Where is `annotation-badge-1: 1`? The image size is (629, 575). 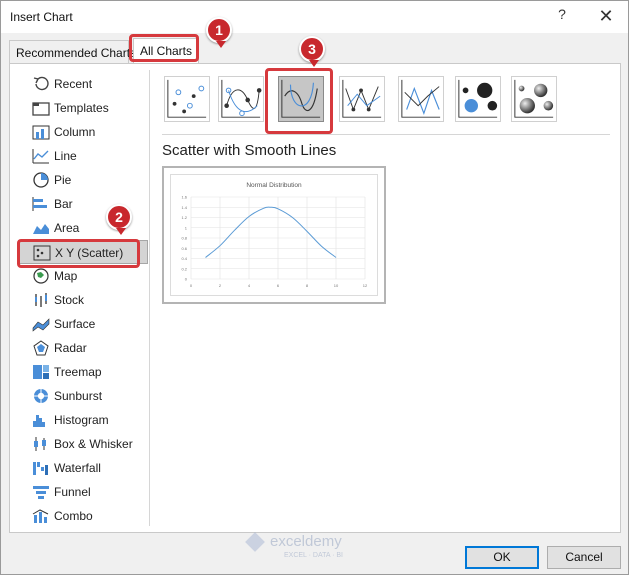 annotation-badge-1: 1 is located at coordinates (219, 32).